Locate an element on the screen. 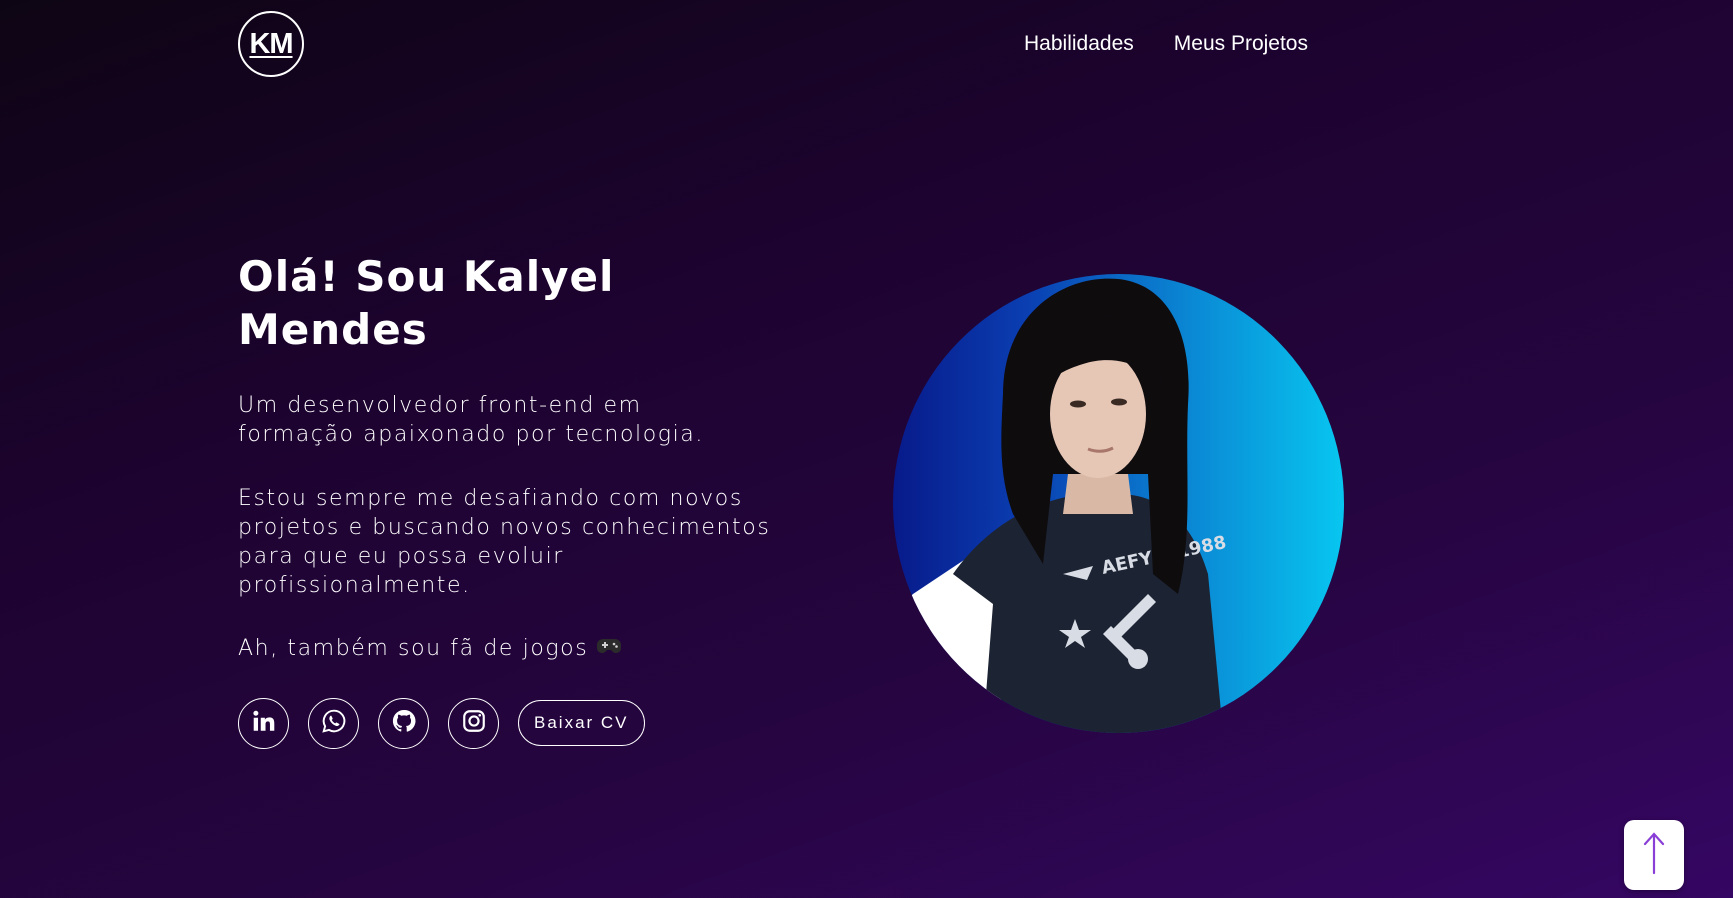 The width and height of the screenshot is (1733, 898). hero-games-text: Ah, também sou fã de jogos is located at coordinates (508, 649).